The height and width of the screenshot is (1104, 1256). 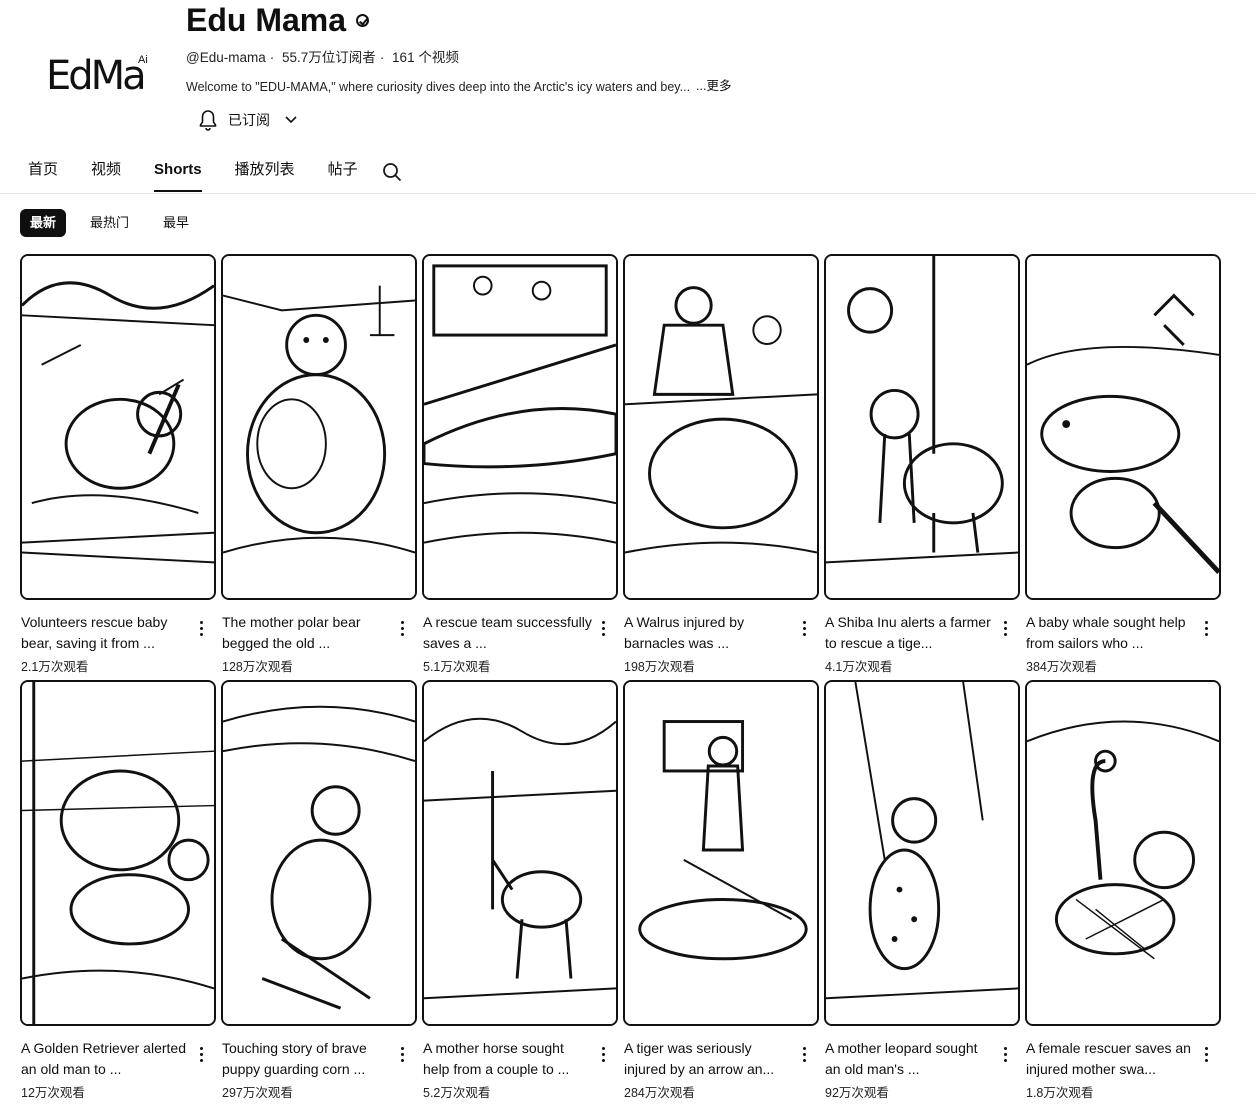 I want to click on chip-oldest: 最早, so click(x=176, y=223).